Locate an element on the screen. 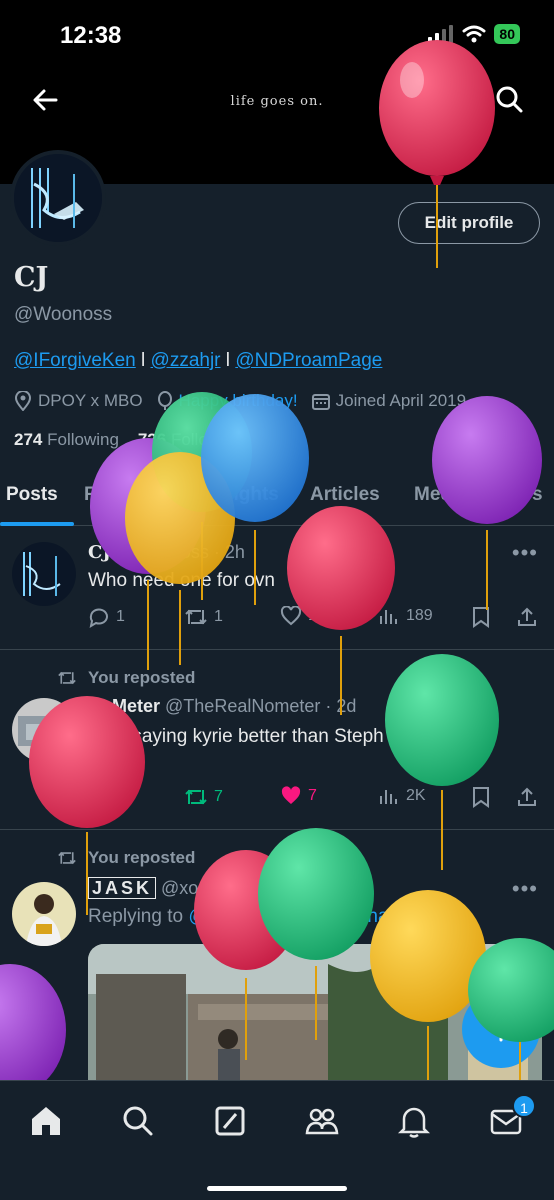 Image resolution: width=554 pixels, height=1200 pixels. battery-indicator: 80 is located at coordinates (507, 34).